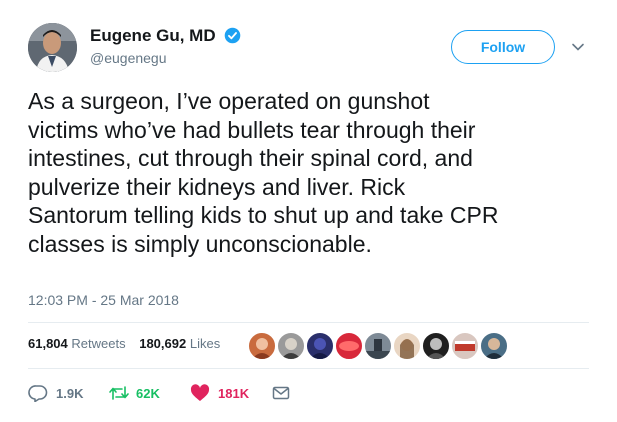 This screenshot has height=422, width=617. Describe the element at coordinates (281, 393) in the screenshot. I see `envelope-icon` at that location.